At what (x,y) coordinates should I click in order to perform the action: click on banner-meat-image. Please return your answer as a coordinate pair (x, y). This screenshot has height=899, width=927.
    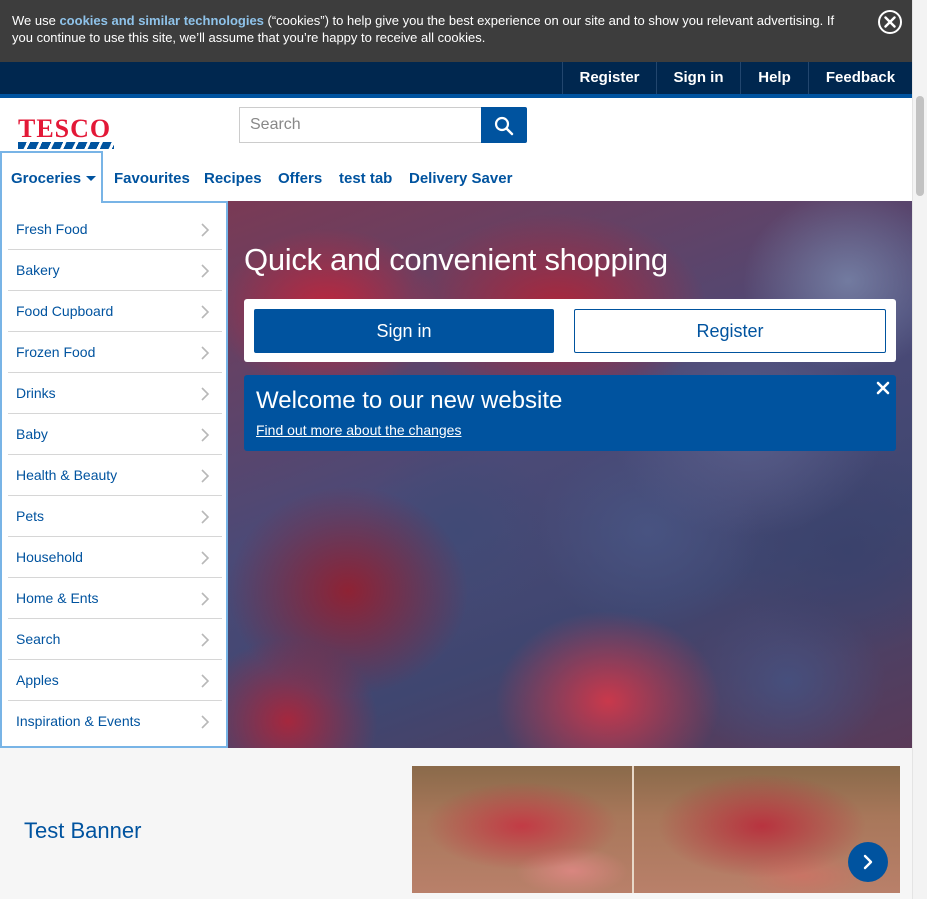
    Looking at the image, I should click on (656, 829).